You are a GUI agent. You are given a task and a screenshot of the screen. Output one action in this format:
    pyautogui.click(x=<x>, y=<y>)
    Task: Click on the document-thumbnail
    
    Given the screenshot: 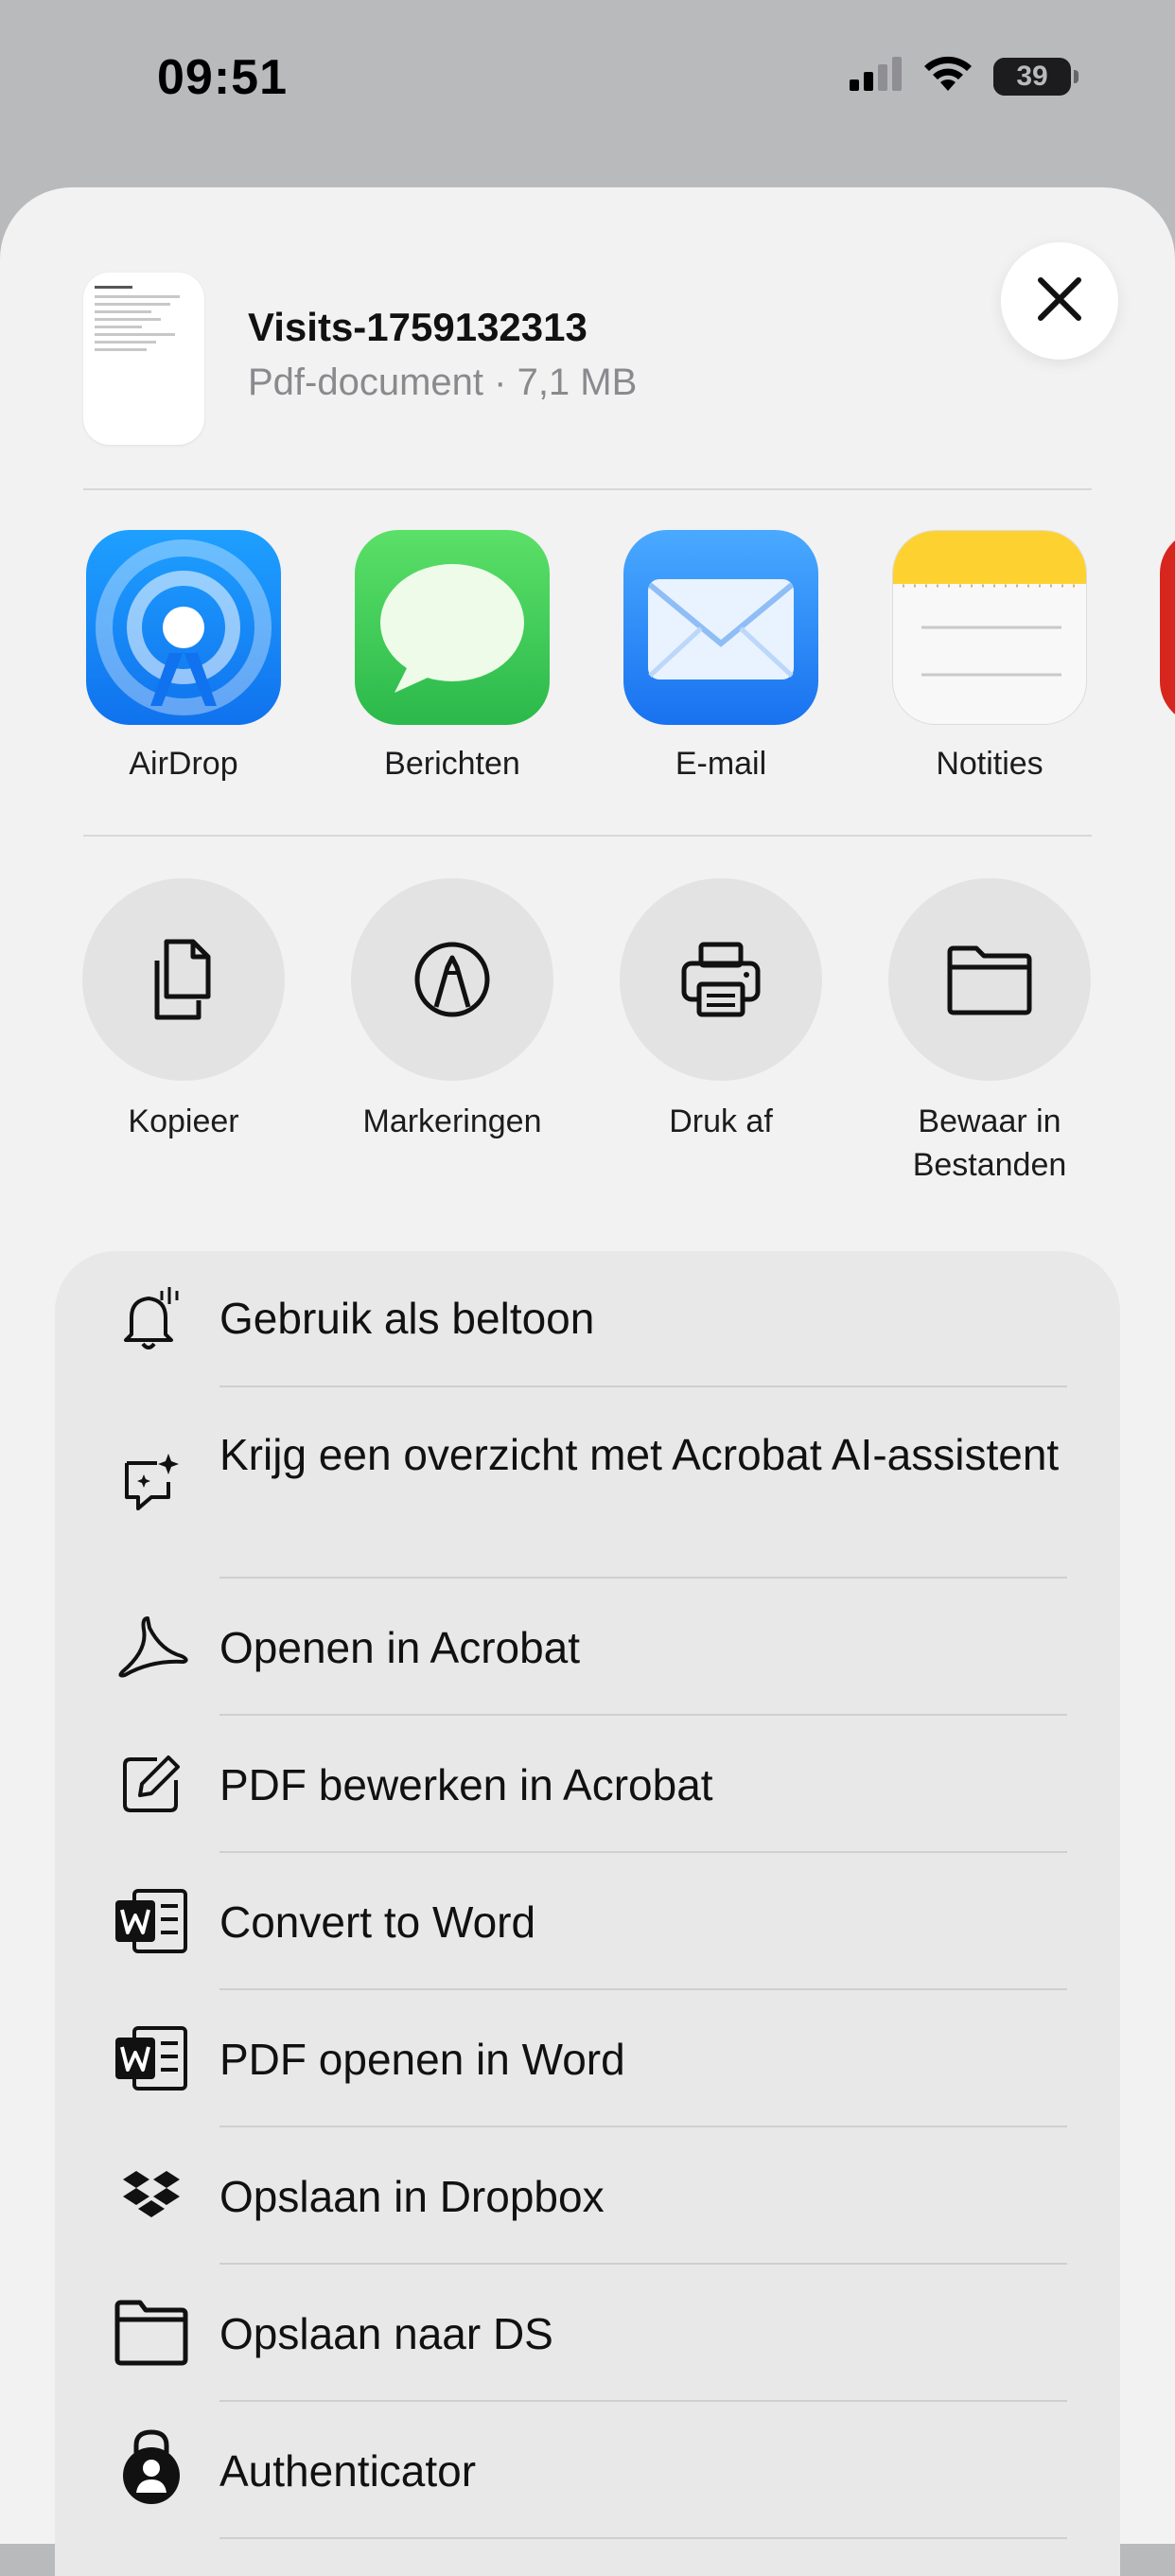 What is the action you would take?
    pyautogui.click(x=143, y=359)
    